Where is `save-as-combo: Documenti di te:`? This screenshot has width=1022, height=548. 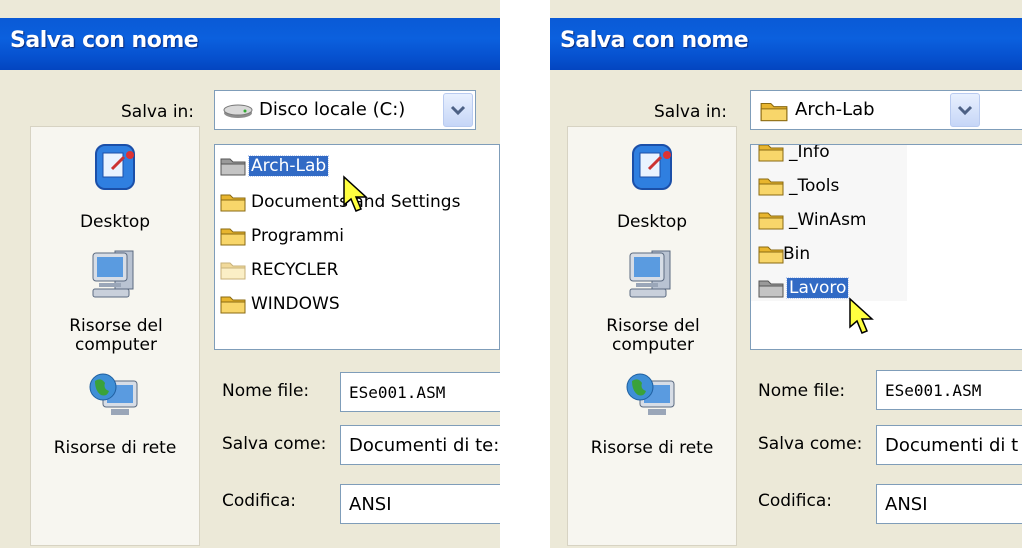
save-as-combo: Documenti di te: is located at coordinates (420, 445).